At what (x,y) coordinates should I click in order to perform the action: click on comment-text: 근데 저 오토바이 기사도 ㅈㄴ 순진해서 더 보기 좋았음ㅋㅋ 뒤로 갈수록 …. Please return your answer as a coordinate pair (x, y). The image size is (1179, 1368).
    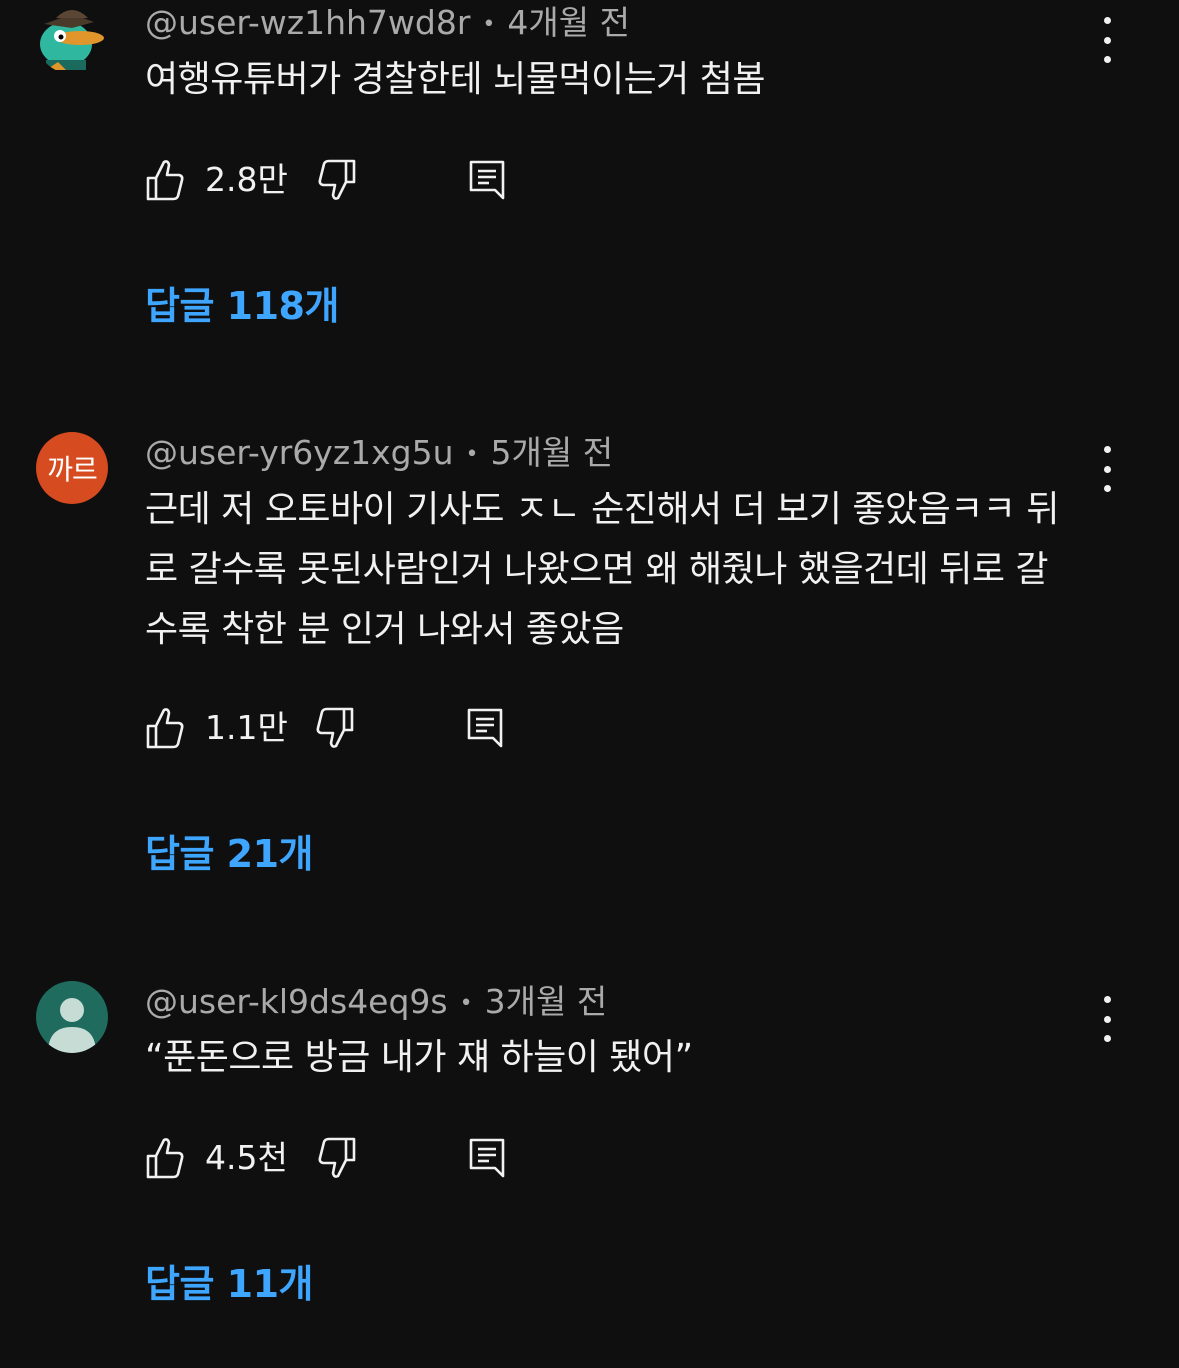
    Looking at the image, I should click on (602, 569).